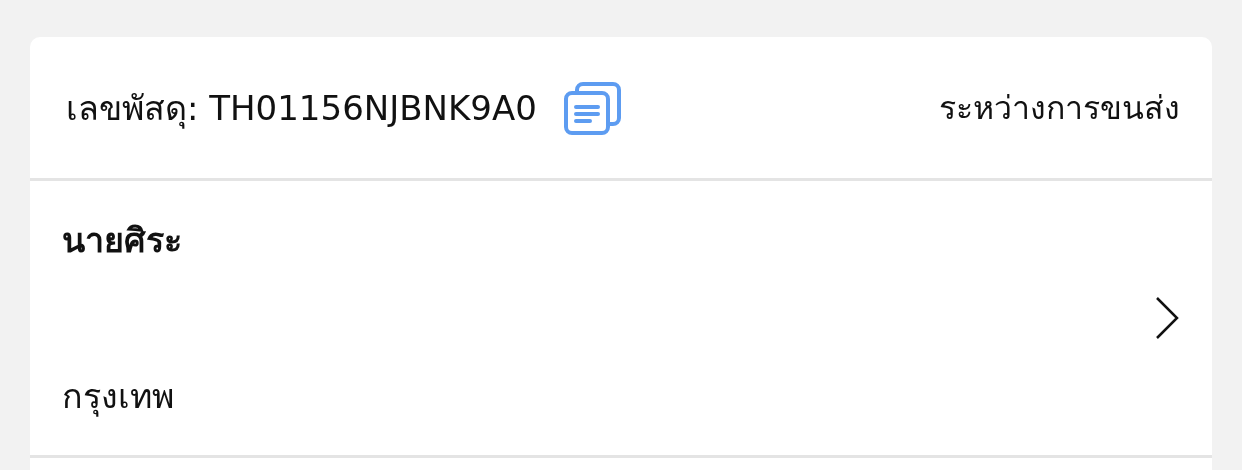 The image size is (1242, 470). What do you see at coordinates (122, 240) in the screenshot?
I see `recipient-name: นายศิระ` at bounding box center [122, 240].